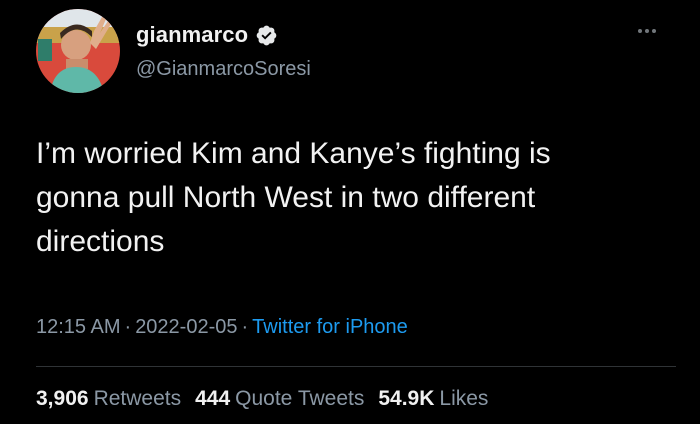 Image resolution: width=700 pixels, height=424 pixels. Describe the element at coordinates (186, 327) in the screenshot. I see `tweet-date: 2022-02-05` at that location.